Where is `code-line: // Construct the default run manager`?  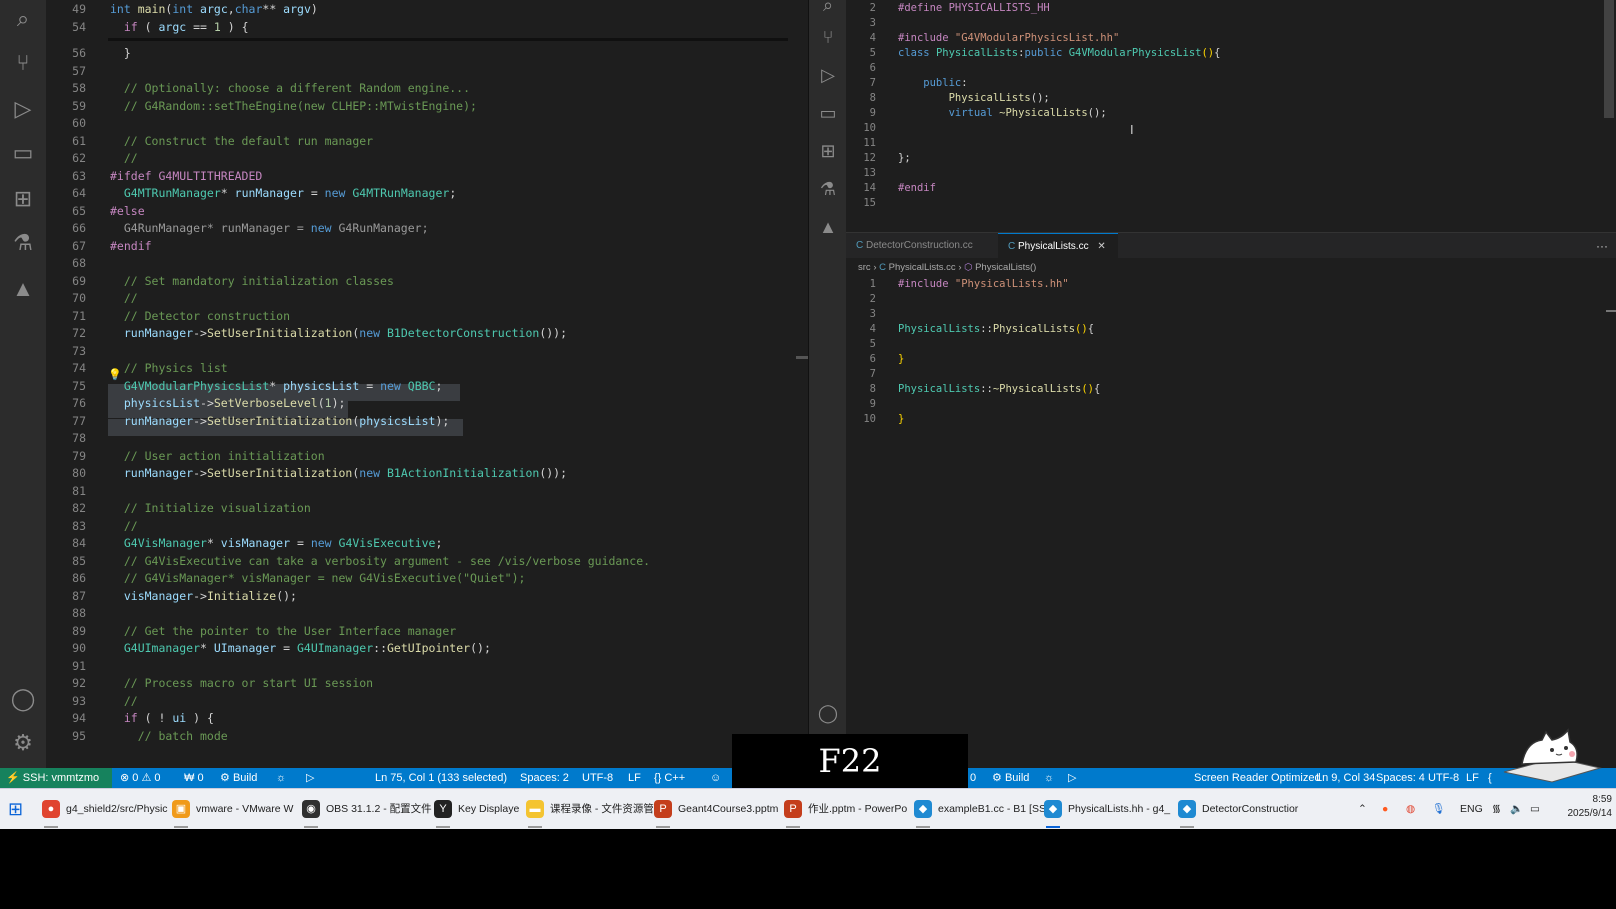
code-line: // Construct the default run manager is located at coordinates (241, 141).